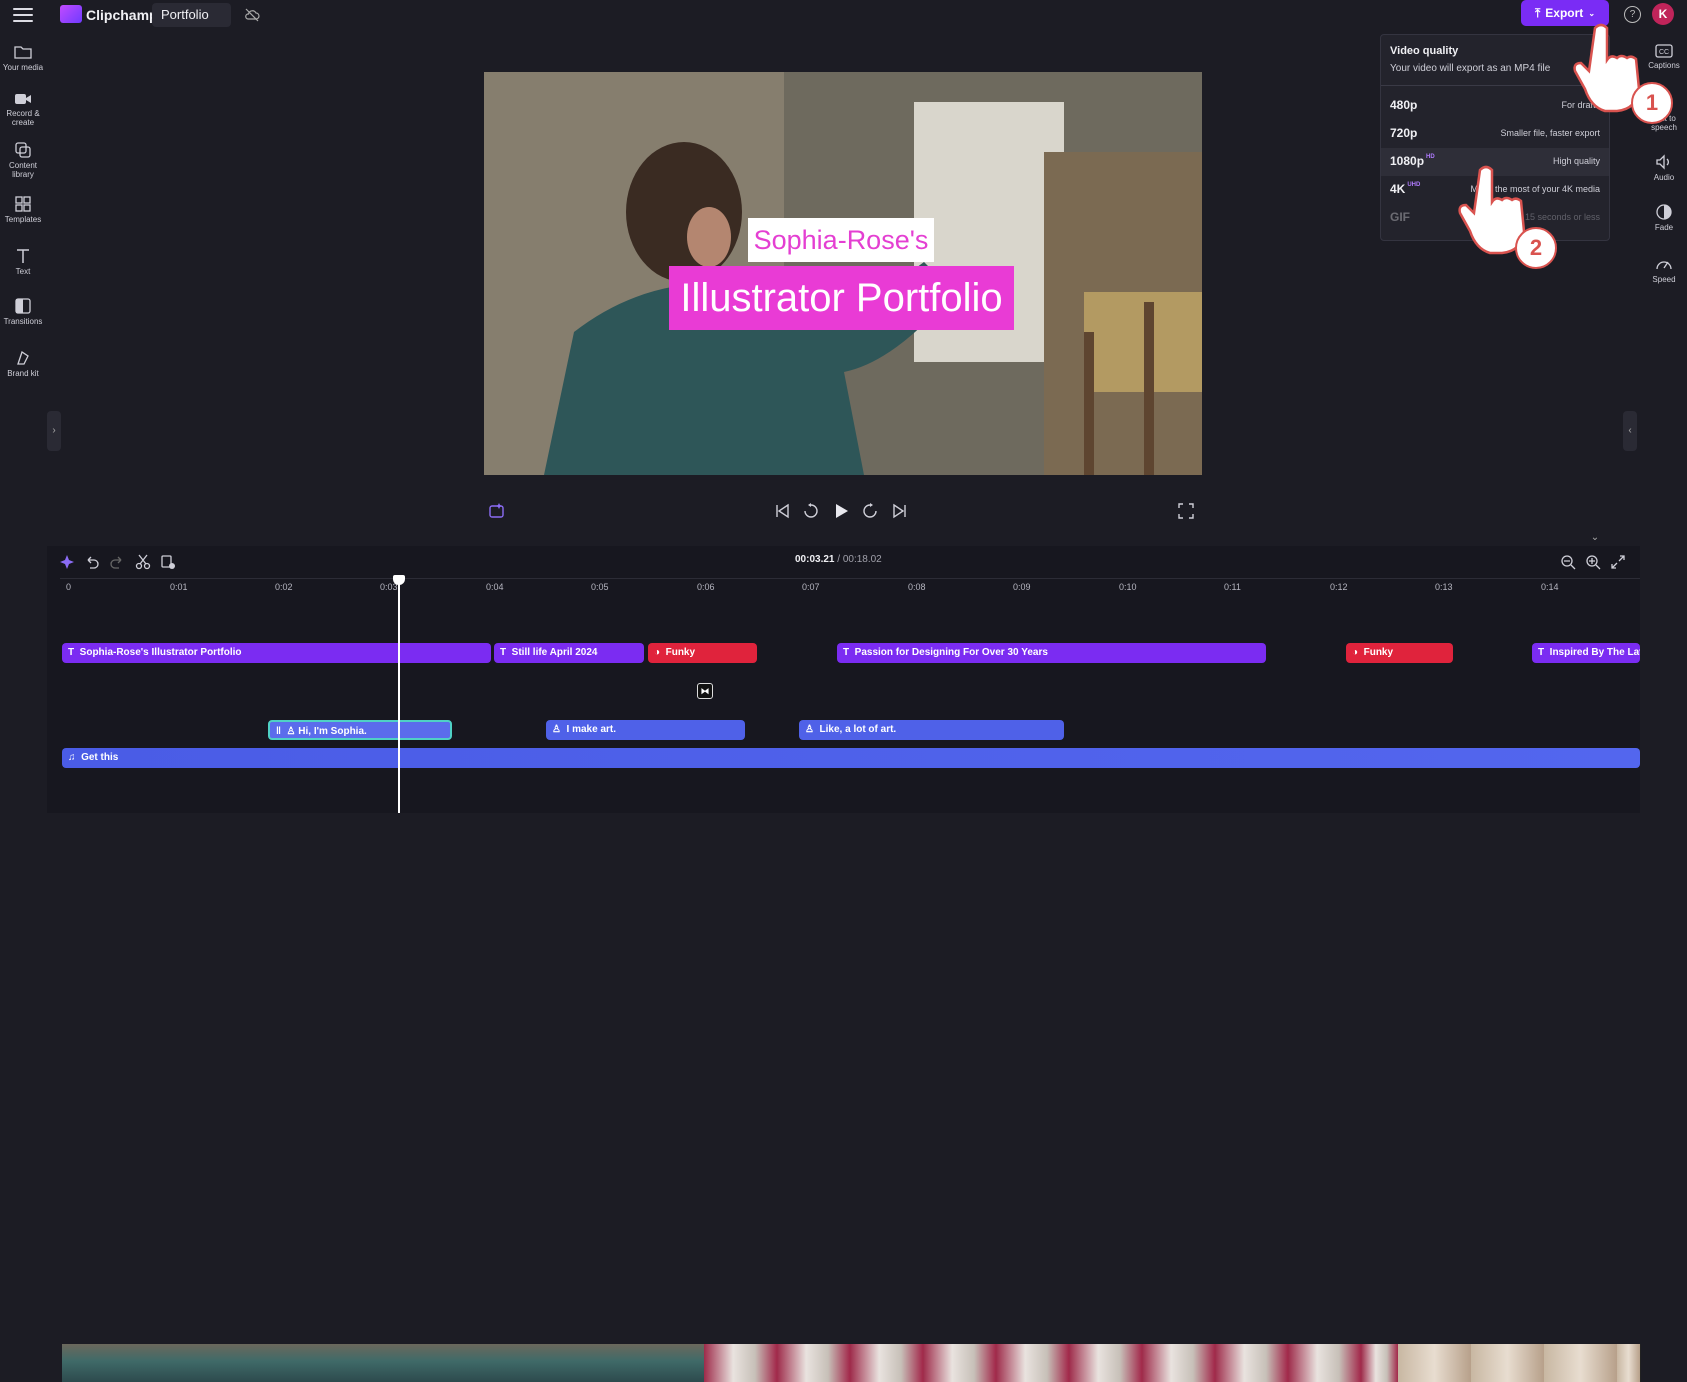 This screenshot has width=1687, height=1382. Describe the element at coordinates (179, 587) in the screenshot. I see `ruler-tick: 0:01` at that location.